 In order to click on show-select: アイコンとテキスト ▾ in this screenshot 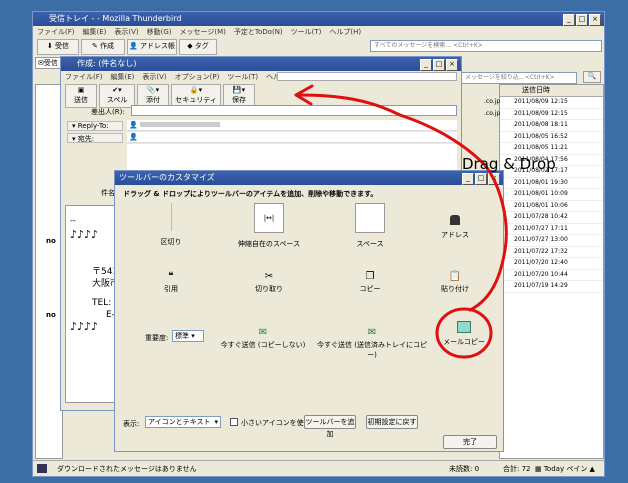, I will do `click(183, 422)`.